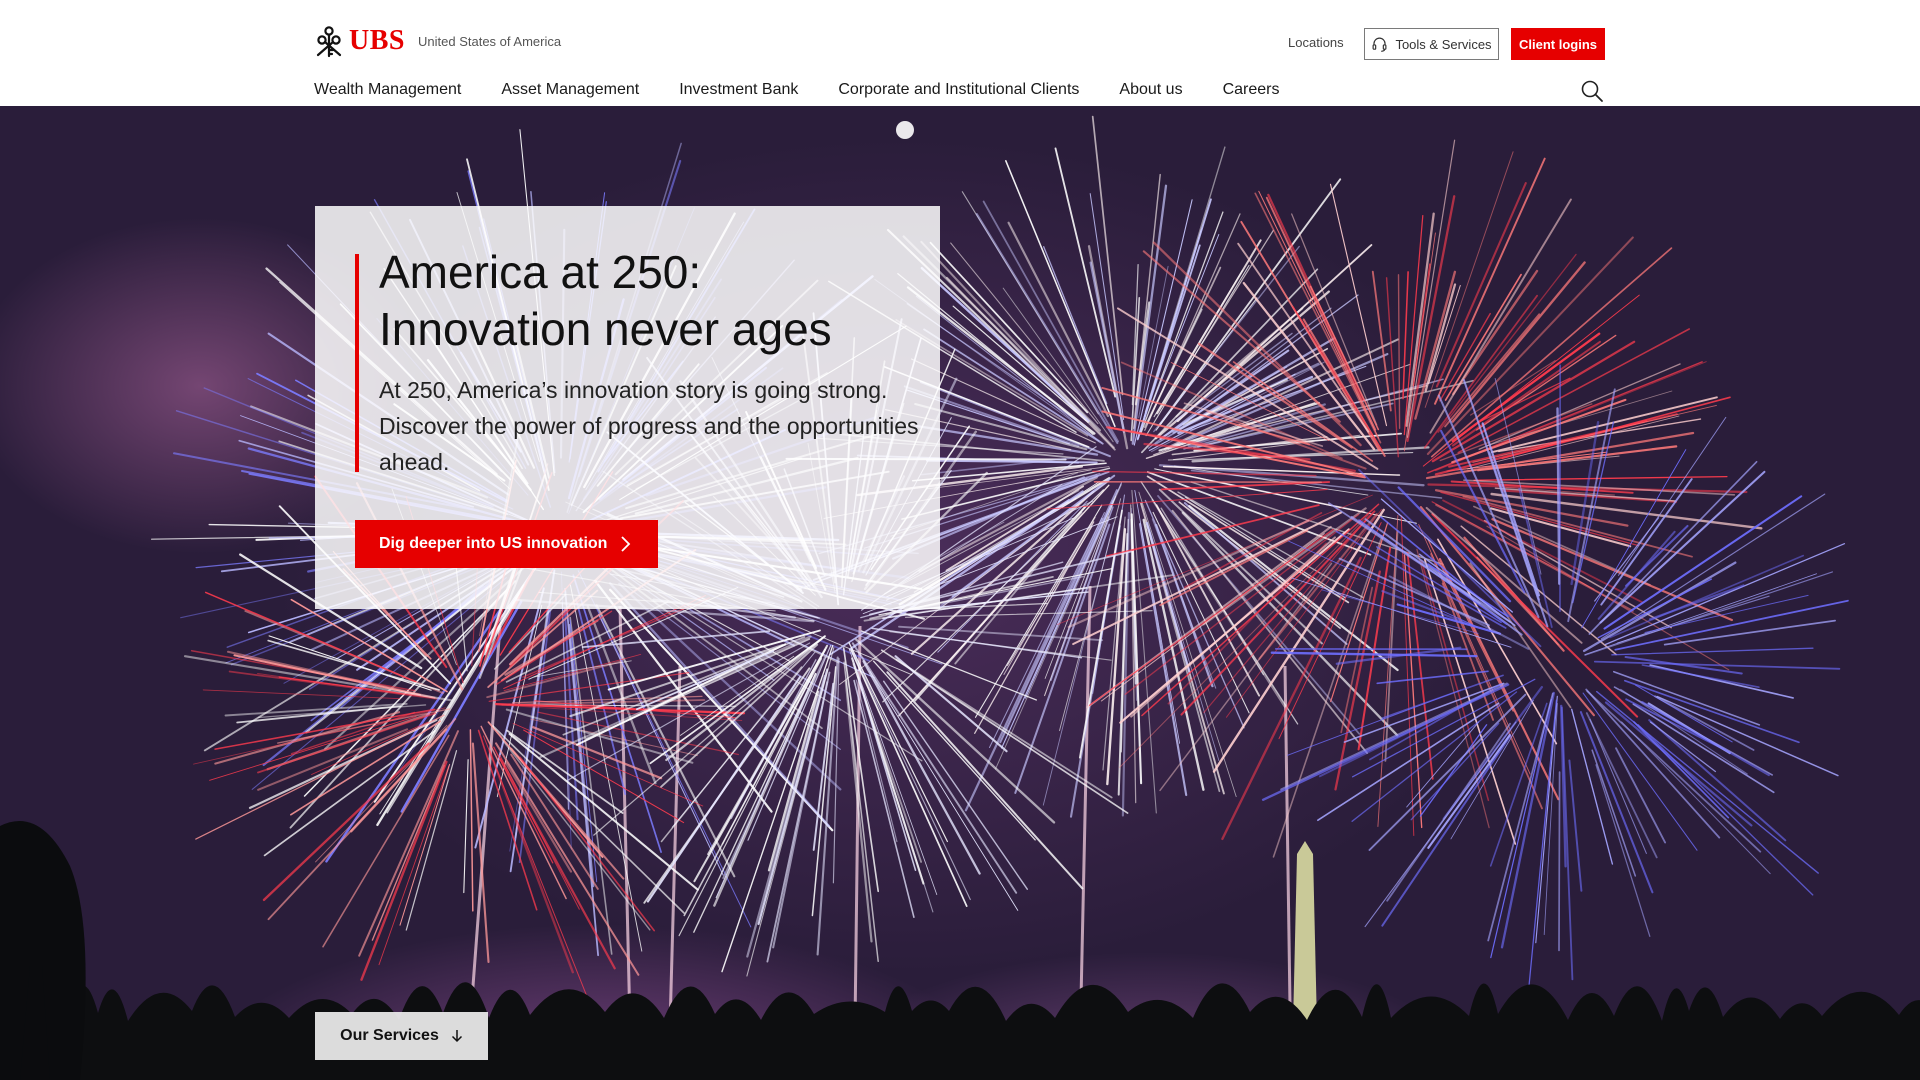 Image resolution: width=1920 pixels, height=1080 pixels. Describe the element at coordinates (540, 272) in the screenshot. I see `promo-title-line-1: America at 250:` at that location.